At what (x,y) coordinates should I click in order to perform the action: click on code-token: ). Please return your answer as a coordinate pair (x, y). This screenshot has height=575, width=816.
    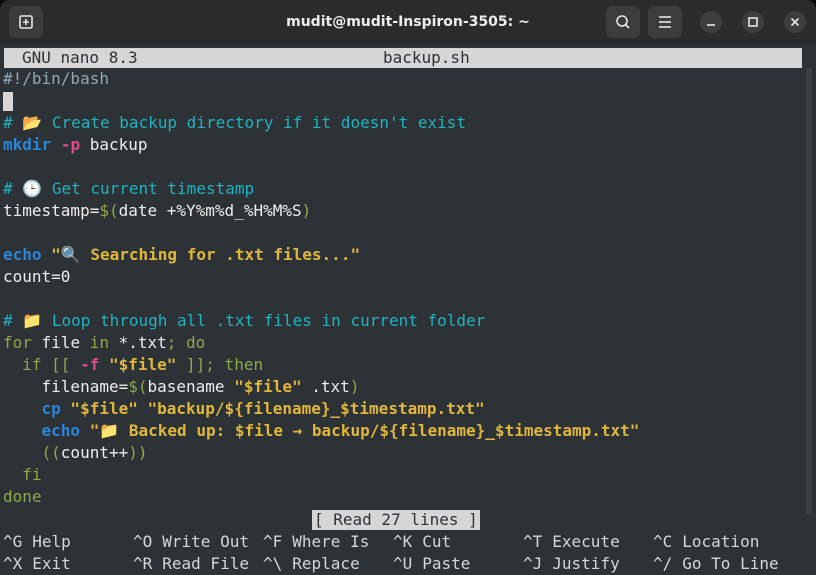
    Looking at the image, I should click on (306, 210).